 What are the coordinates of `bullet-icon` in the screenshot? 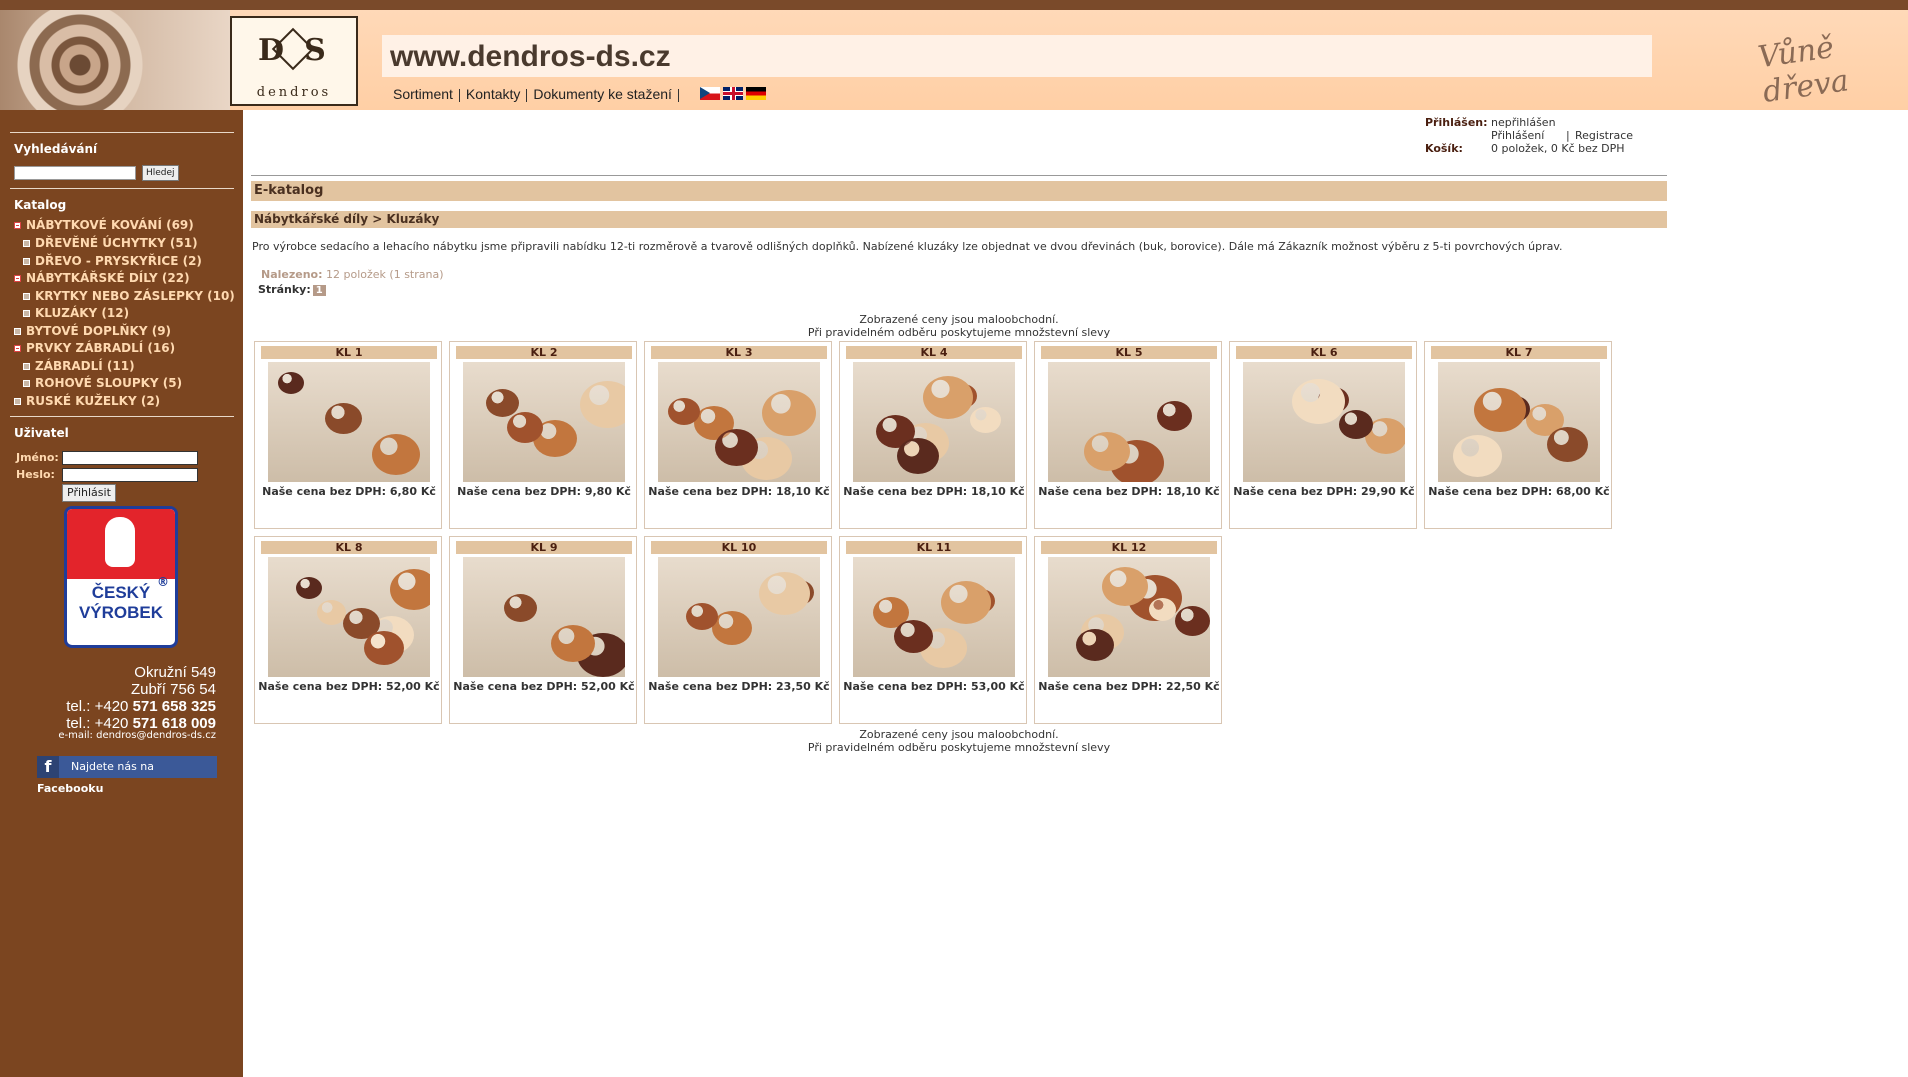 It's located at (26, 383).